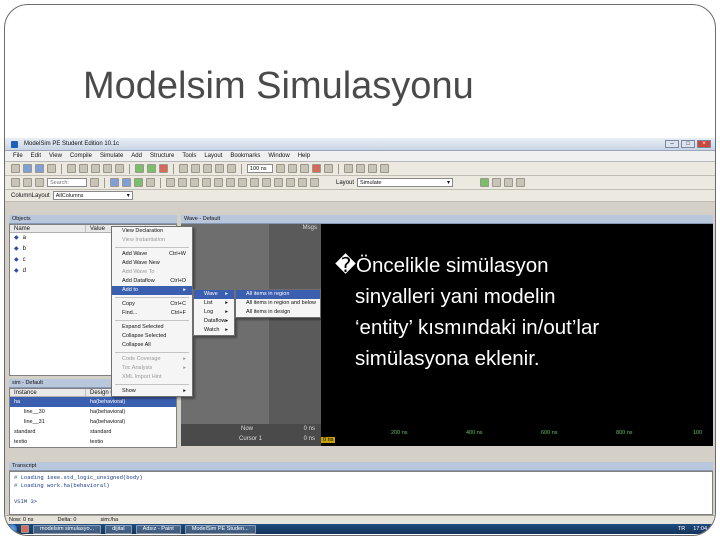  Describe the element at coordinates (195, 168) in the screenshot. I see `zoom-out-icon` at that location.